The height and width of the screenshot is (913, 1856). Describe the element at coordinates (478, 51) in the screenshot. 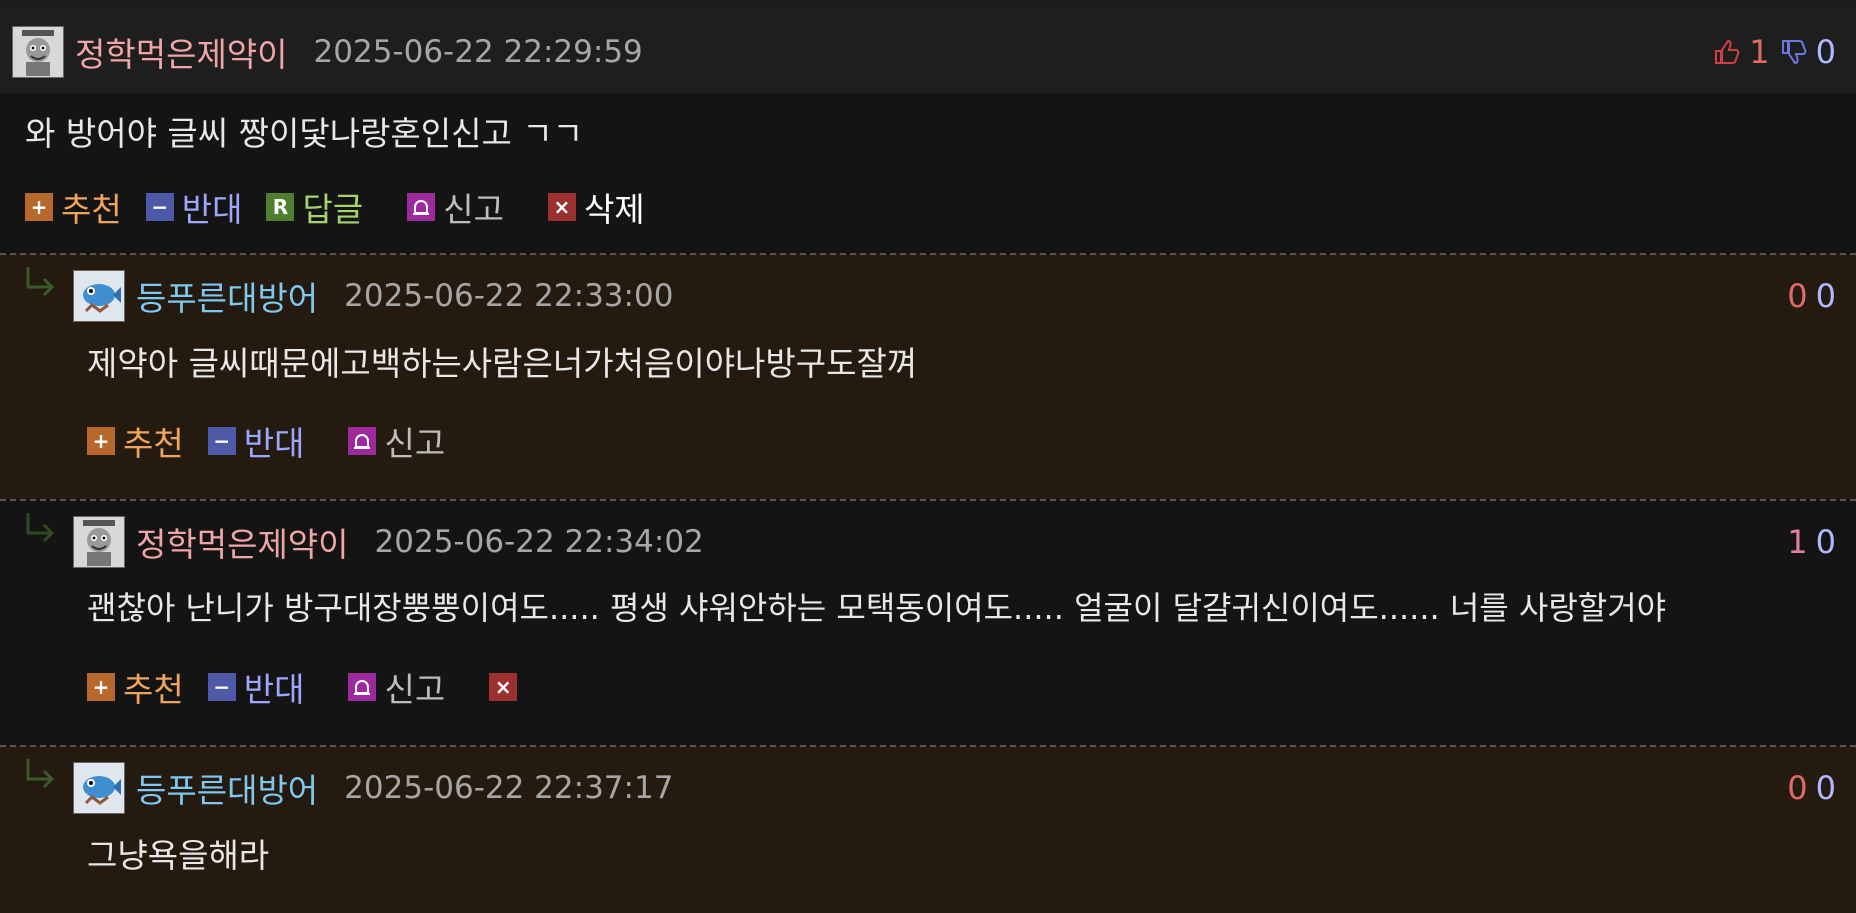

I see `timestamp: 2025-06-22 22:29:59` at that location.